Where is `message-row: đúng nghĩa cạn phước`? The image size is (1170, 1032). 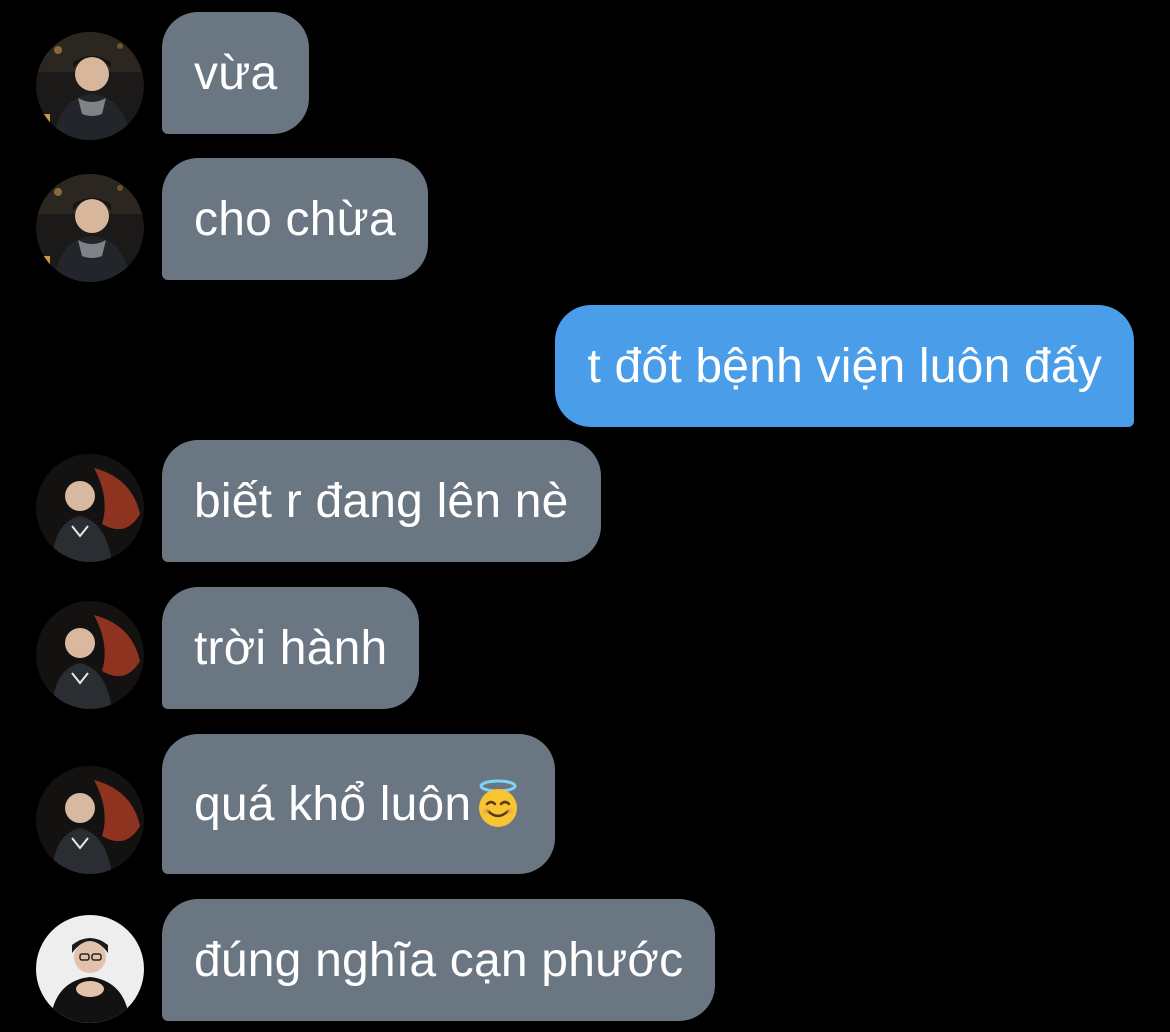
message-row: đúng nghĩa cạn phước is located at coordinates (585, 961).